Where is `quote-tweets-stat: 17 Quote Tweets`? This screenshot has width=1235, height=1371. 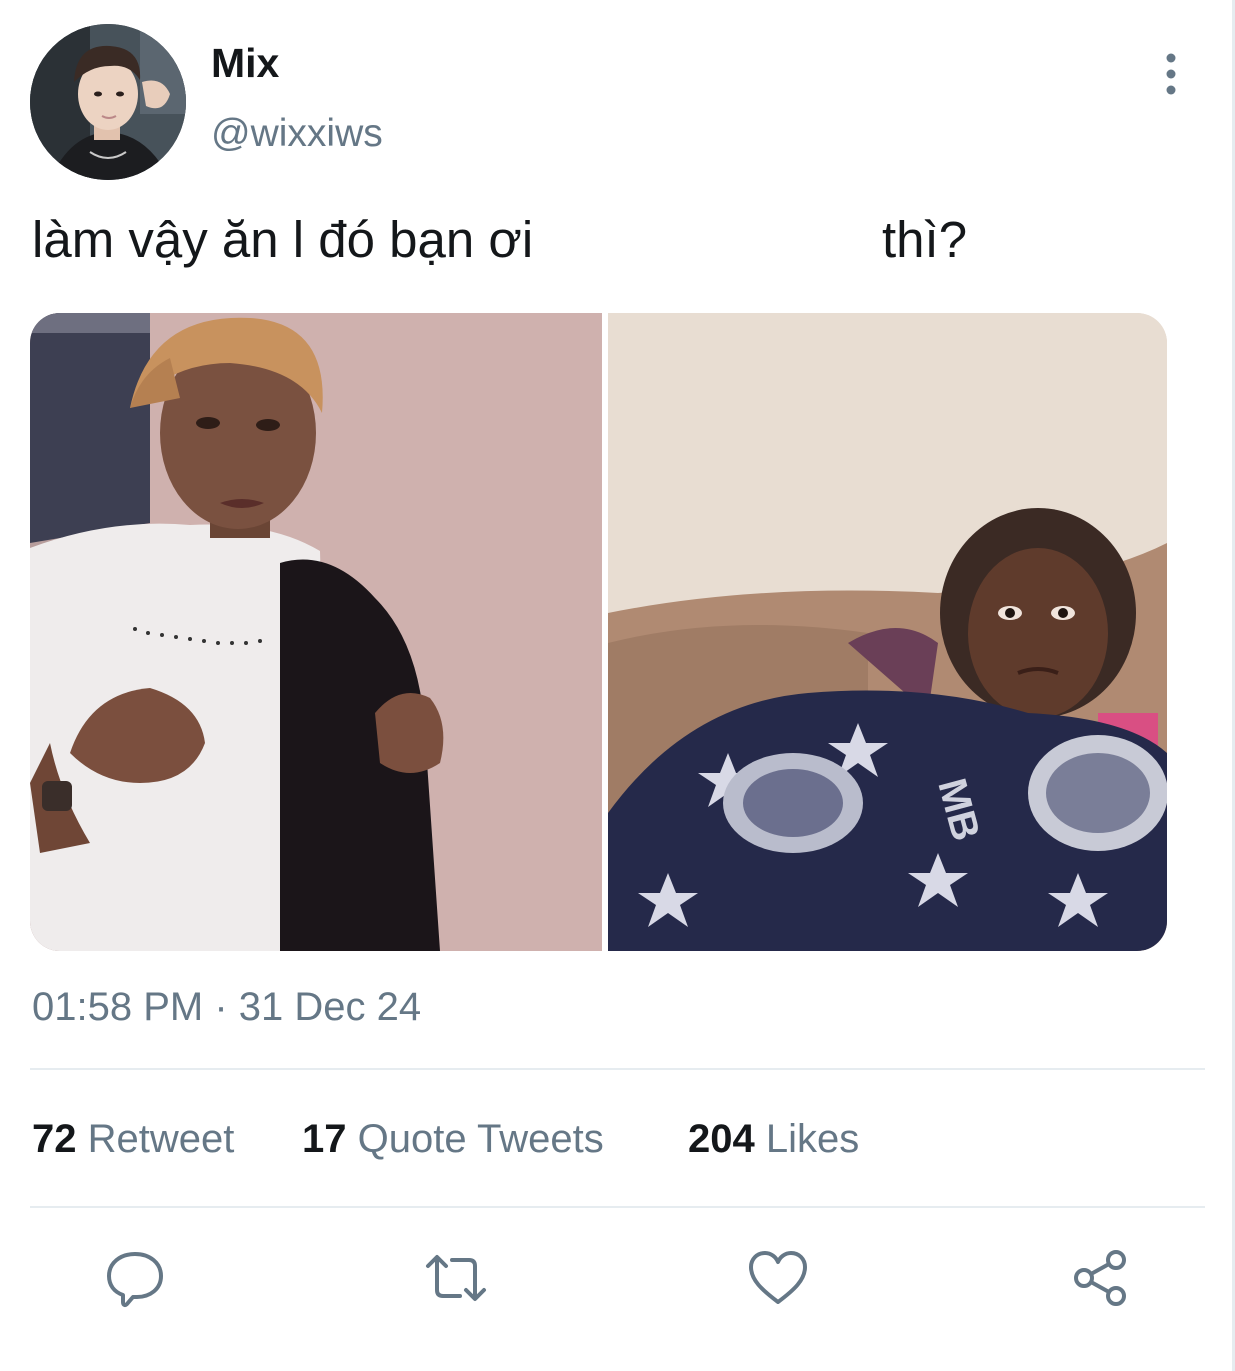 quote-tweets-stat: 17 Quote Tweets is located at coordinates (453, 1139).